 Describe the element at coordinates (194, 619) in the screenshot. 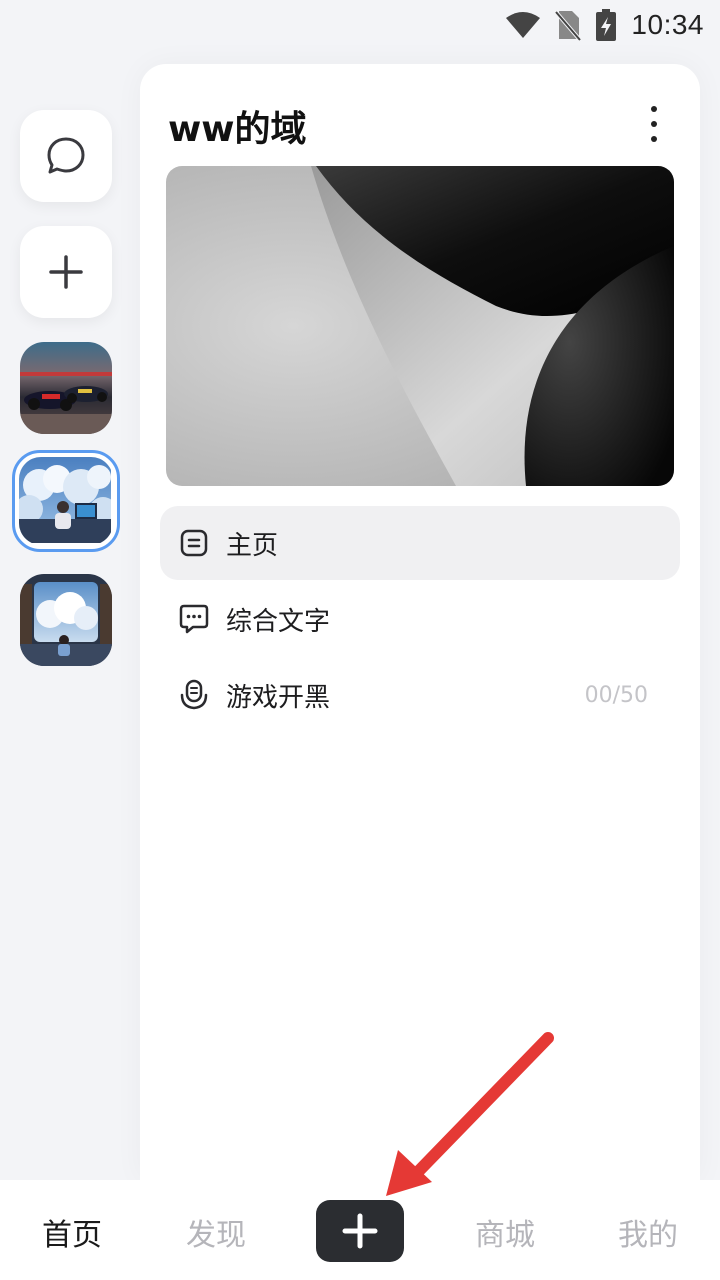

I see `message-dots-icon` at that location.